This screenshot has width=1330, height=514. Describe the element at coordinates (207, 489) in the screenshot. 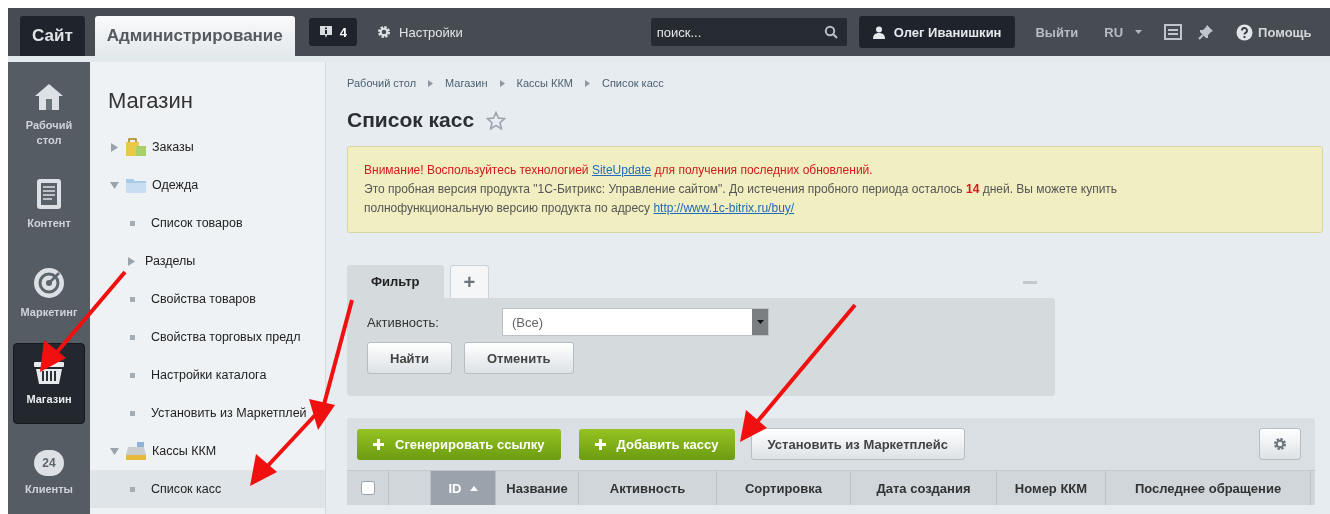

I see `tree-item: Список касс` at that location.